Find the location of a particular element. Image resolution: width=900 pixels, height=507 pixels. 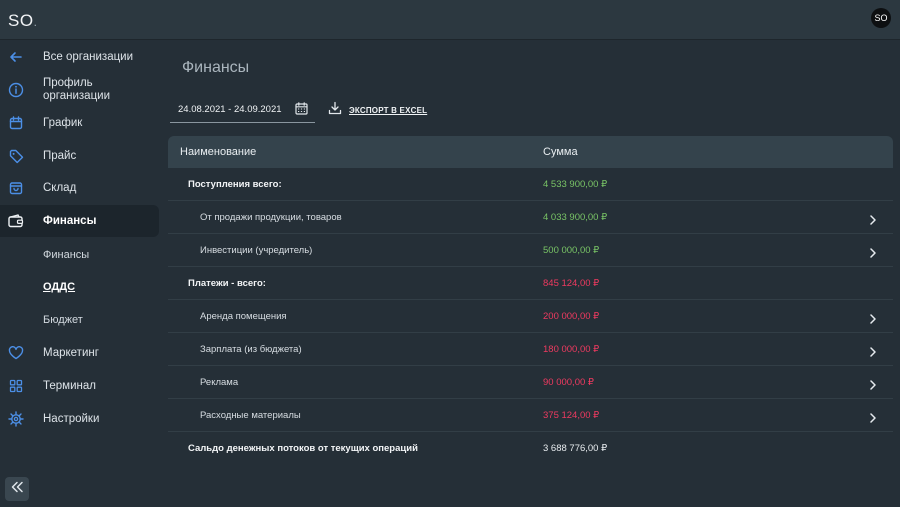

sidebar-item-marketing: Маркетинг is located at coordinates (79, 353).